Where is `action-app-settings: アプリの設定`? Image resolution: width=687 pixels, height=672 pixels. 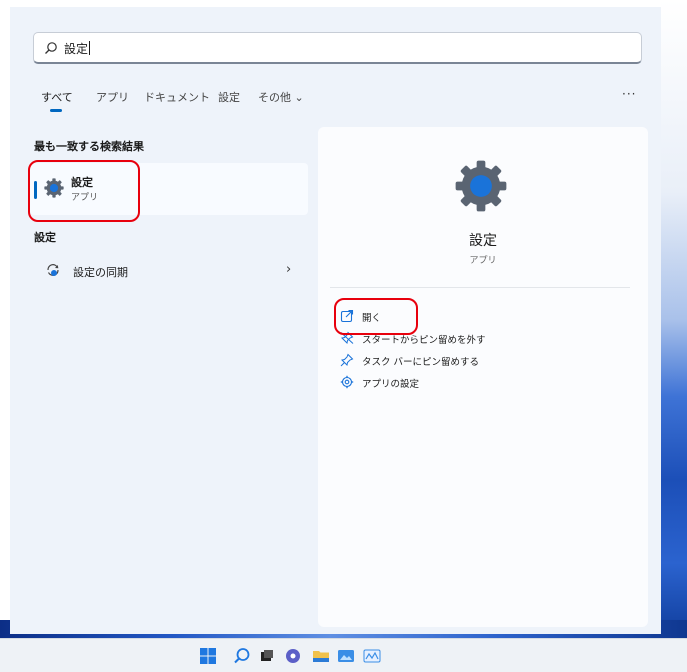
action-app-settings: アプリの設定 is located at coordinates (485, 383).